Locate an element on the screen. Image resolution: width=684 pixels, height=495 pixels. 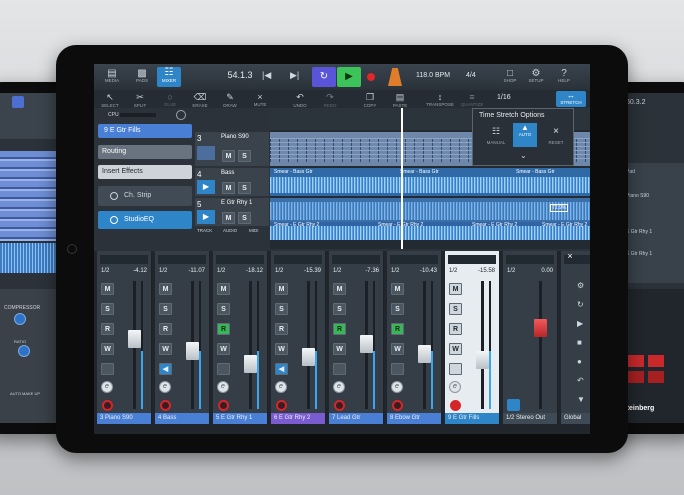
tempo-display: 118.0 BPM is located at coordinates (433, 75).